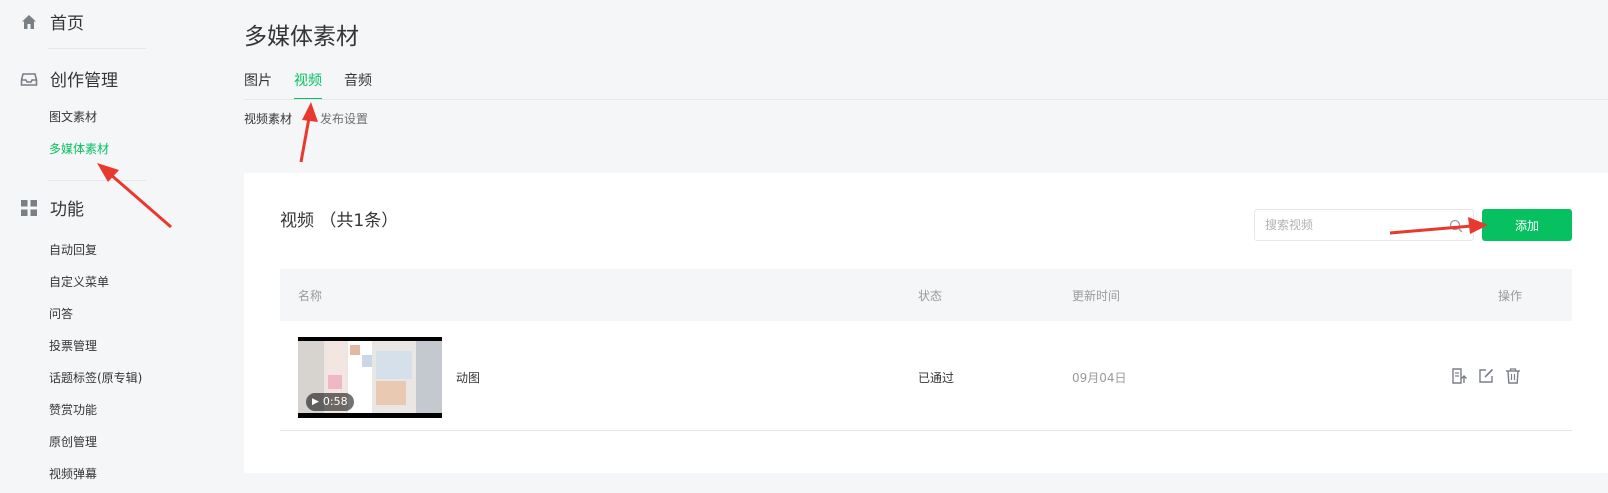 This screenshot has width=1608, height=493. I want to click on video-name: 动图, so click(468, 378).